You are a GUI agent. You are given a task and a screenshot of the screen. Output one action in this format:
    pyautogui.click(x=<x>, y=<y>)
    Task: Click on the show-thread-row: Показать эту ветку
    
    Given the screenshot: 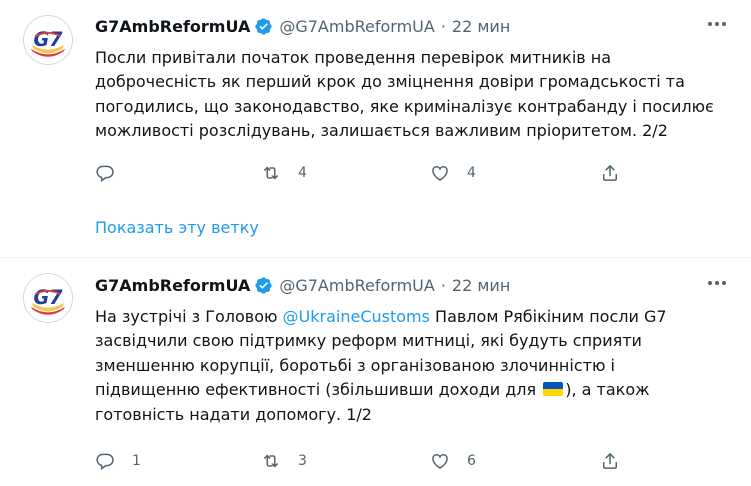 What is the action you would take?
    pyautogui.click(x=375, y=227)
    